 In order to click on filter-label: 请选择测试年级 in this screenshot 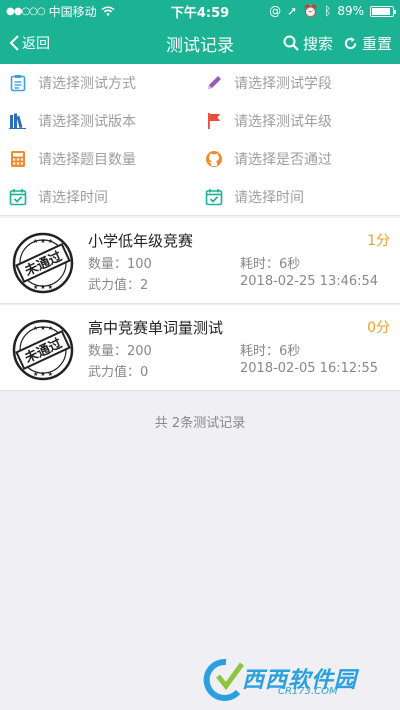, I will do `click(283, 122)`.